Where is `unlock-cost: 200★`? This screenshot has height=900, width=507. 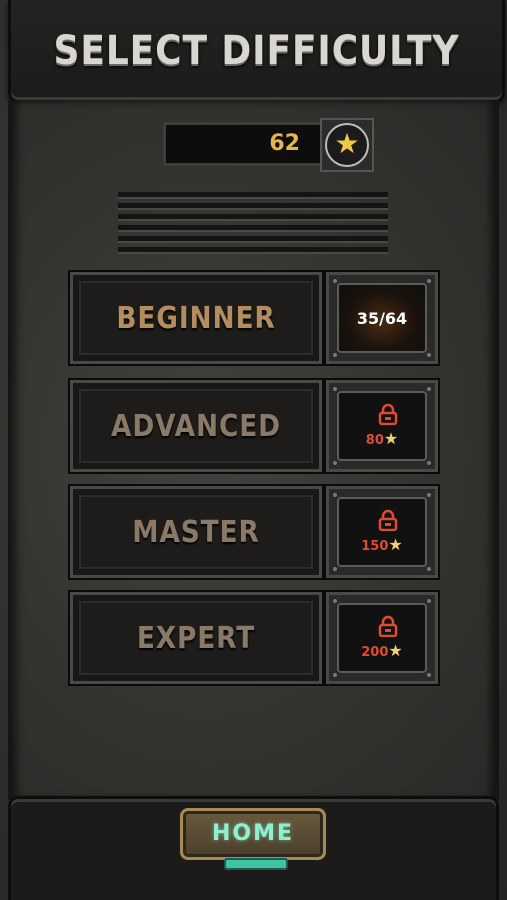
unlock-cost: 200★ is located at coordinates (382, 650).